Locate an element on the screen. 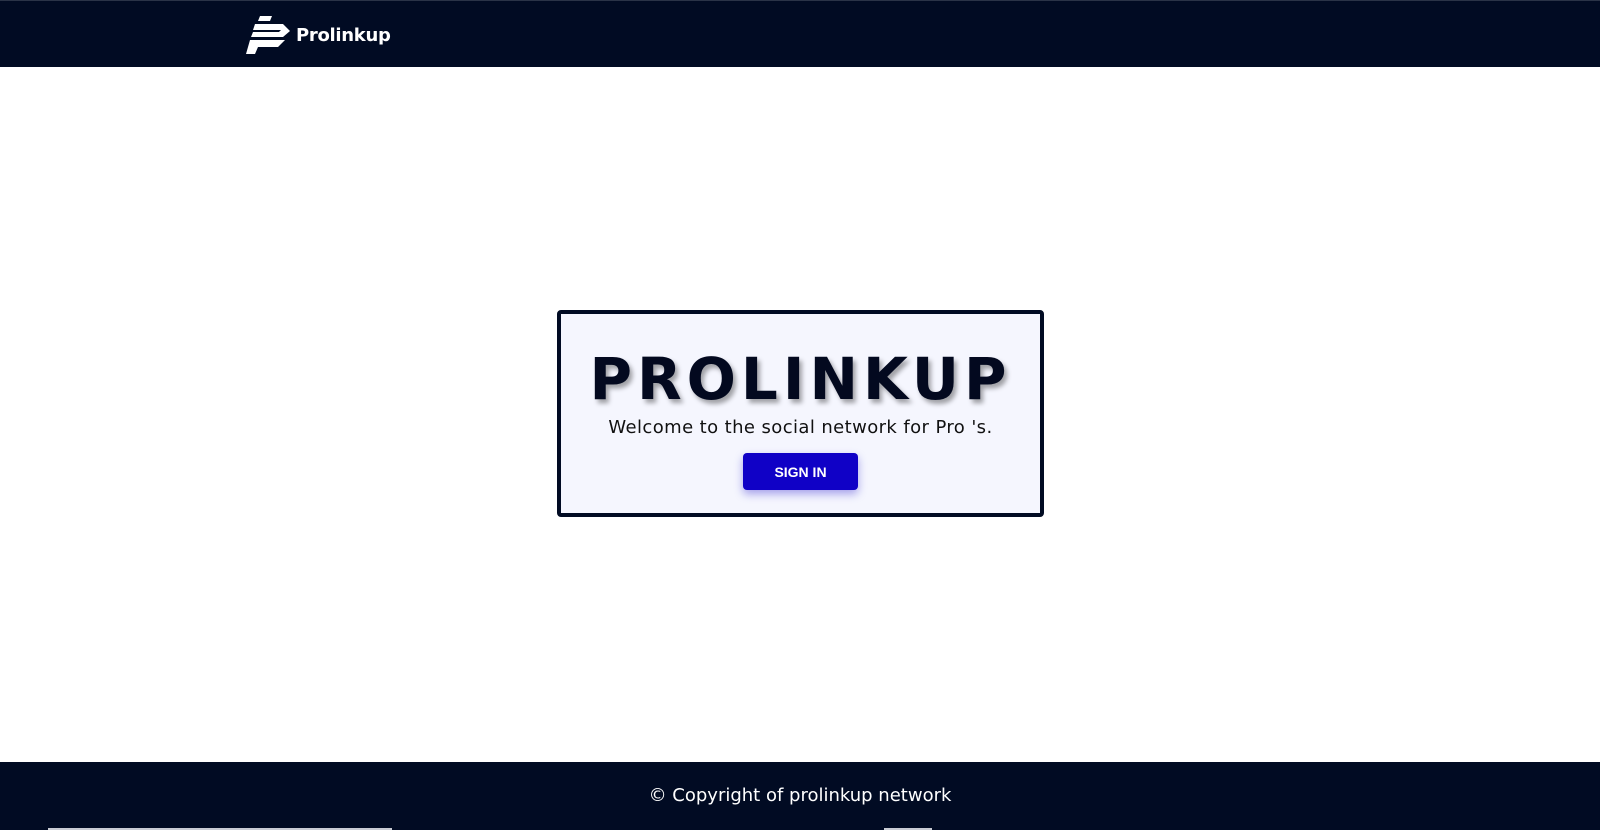 This screenshot has width=1600, height=830. hero-title: PROLINKUP is located at coordinates (800, 379).